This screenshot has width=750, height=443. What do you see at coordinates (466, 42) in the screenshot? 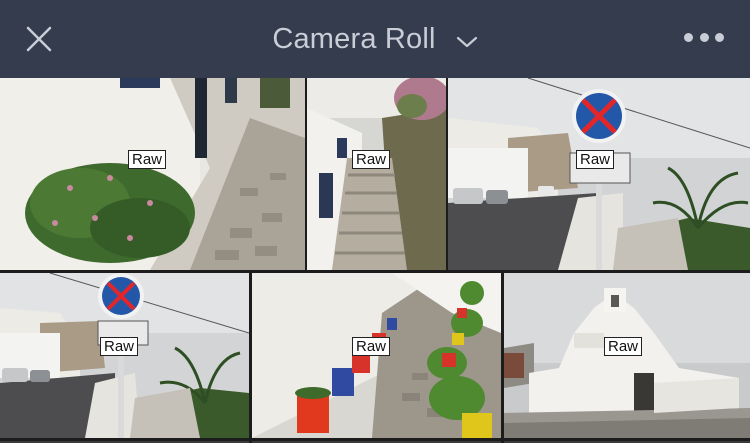
I see `chevron-down-icon` at bounding box center [466, 42].